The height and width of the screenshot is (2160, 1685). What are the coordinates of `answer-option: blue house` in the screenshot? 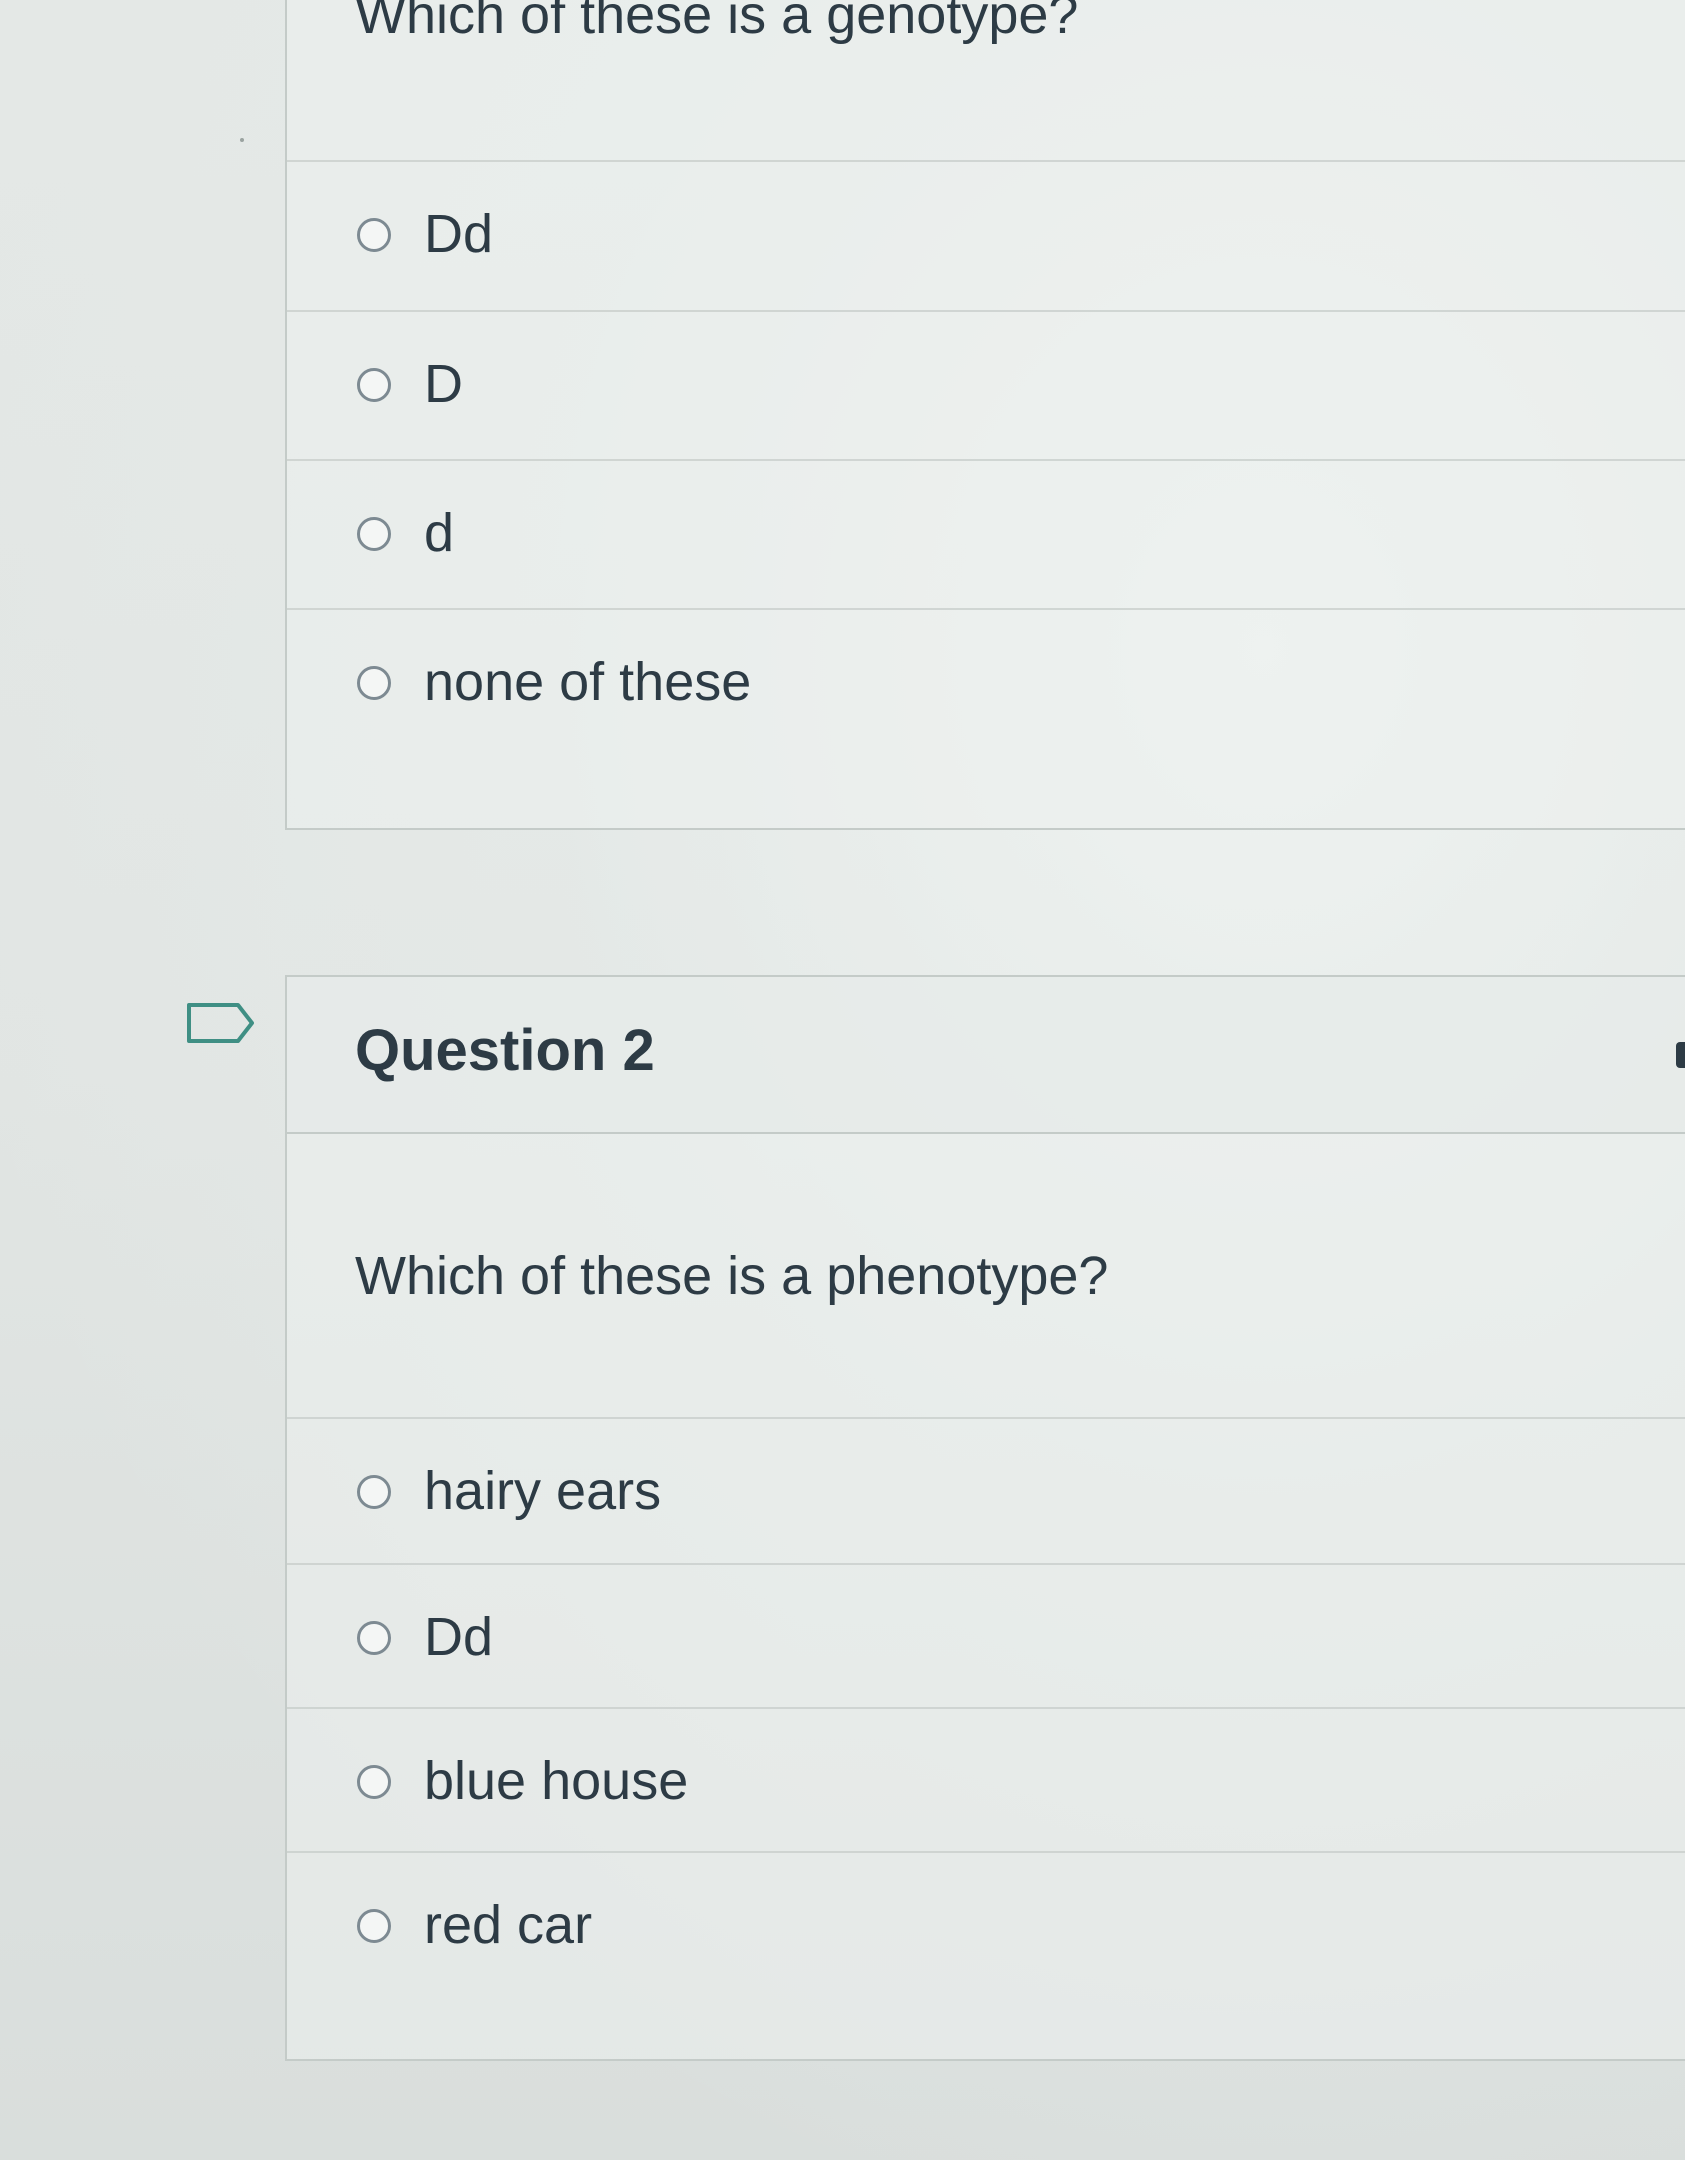 It's located at (986, 1781).